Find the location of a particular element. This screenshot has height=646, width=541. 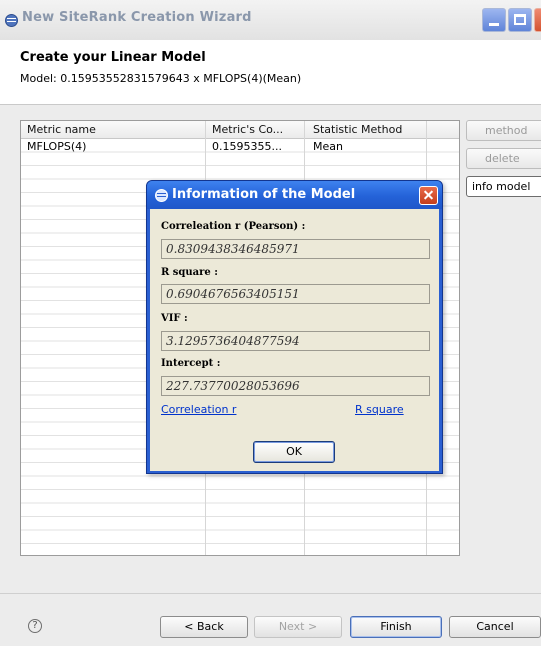

page-title: Create your Linear Model is located at coordinates (113, 57).